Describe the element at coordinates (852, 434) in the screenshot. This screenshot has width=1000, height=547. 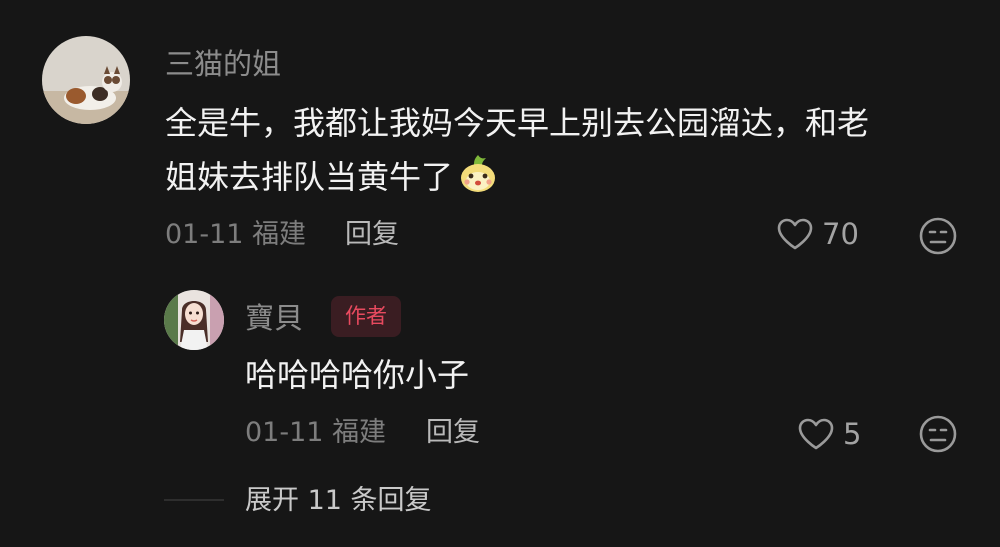
I see `reply-like-count: 5` at that location.